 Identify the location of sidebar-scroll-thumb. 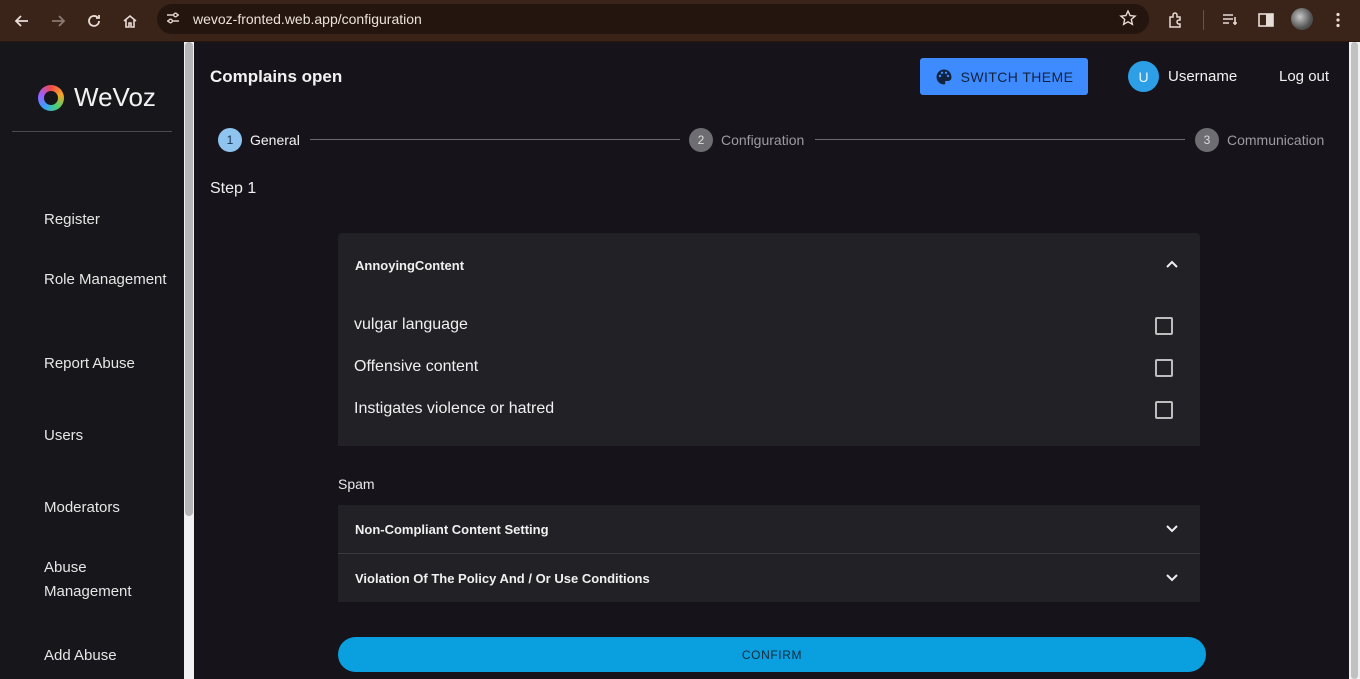
(189, 279).